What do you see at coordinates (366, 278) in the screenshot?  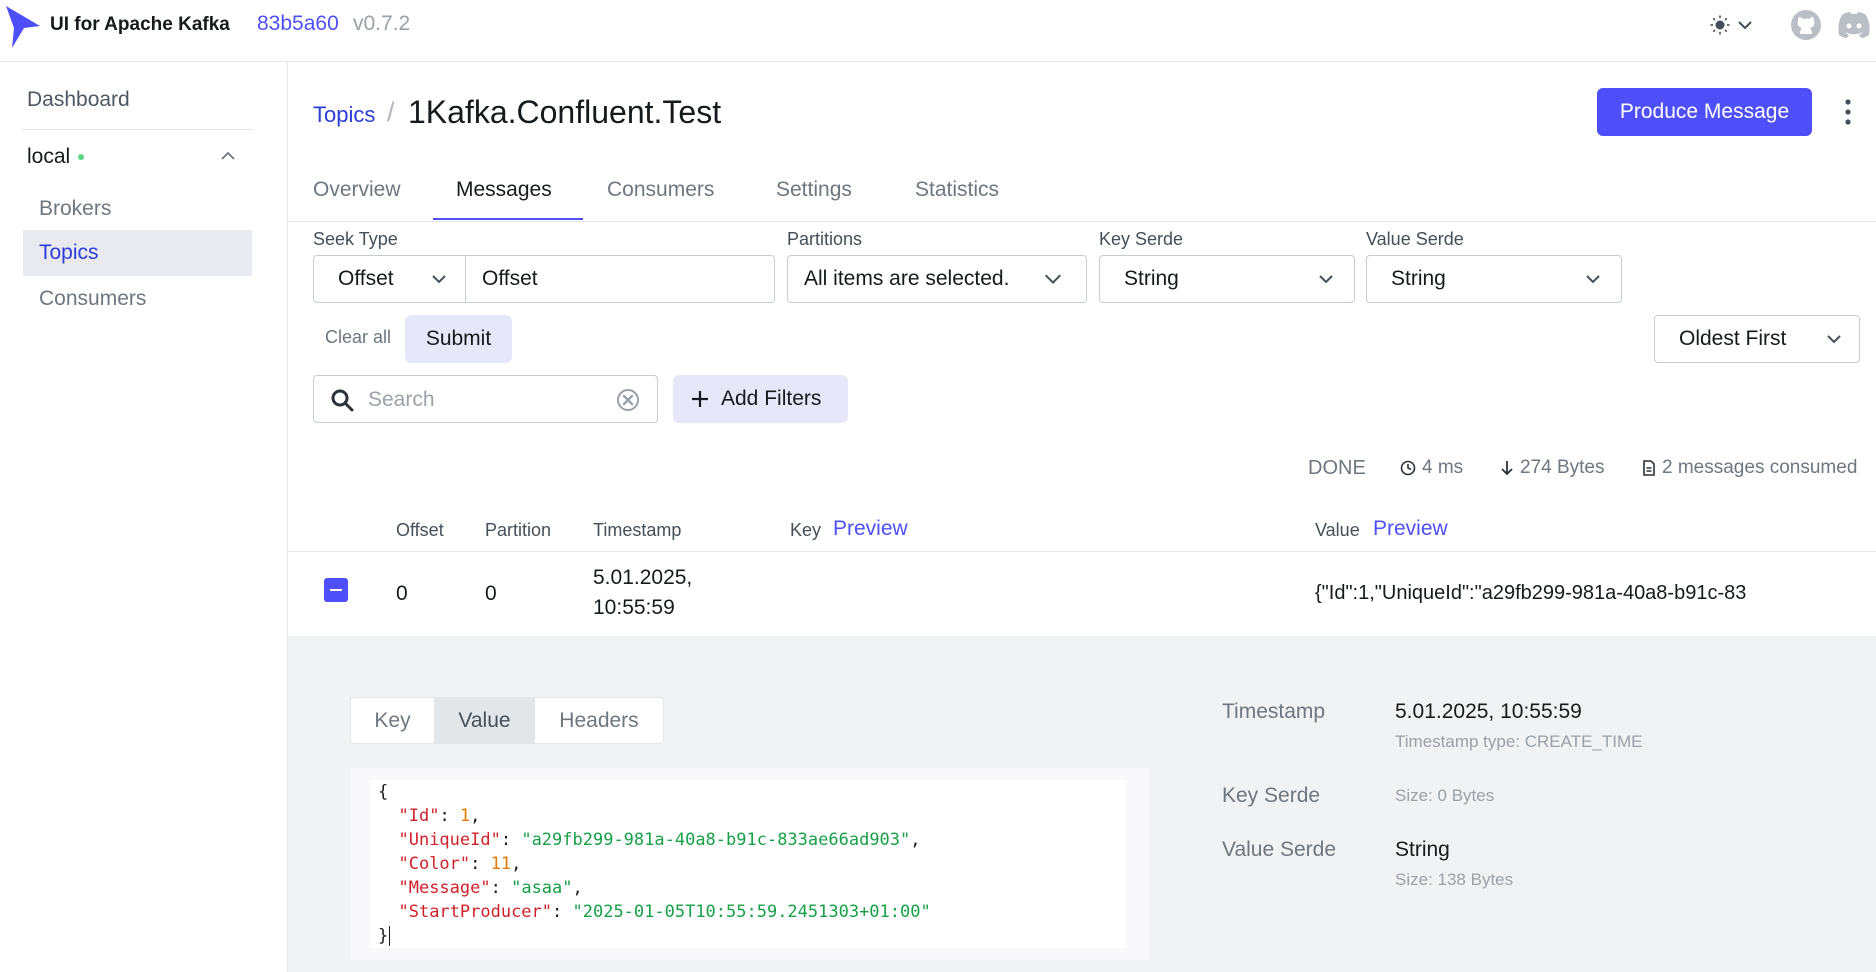 I see `seek-type-value: Offset` at bounding box center [366, 278].